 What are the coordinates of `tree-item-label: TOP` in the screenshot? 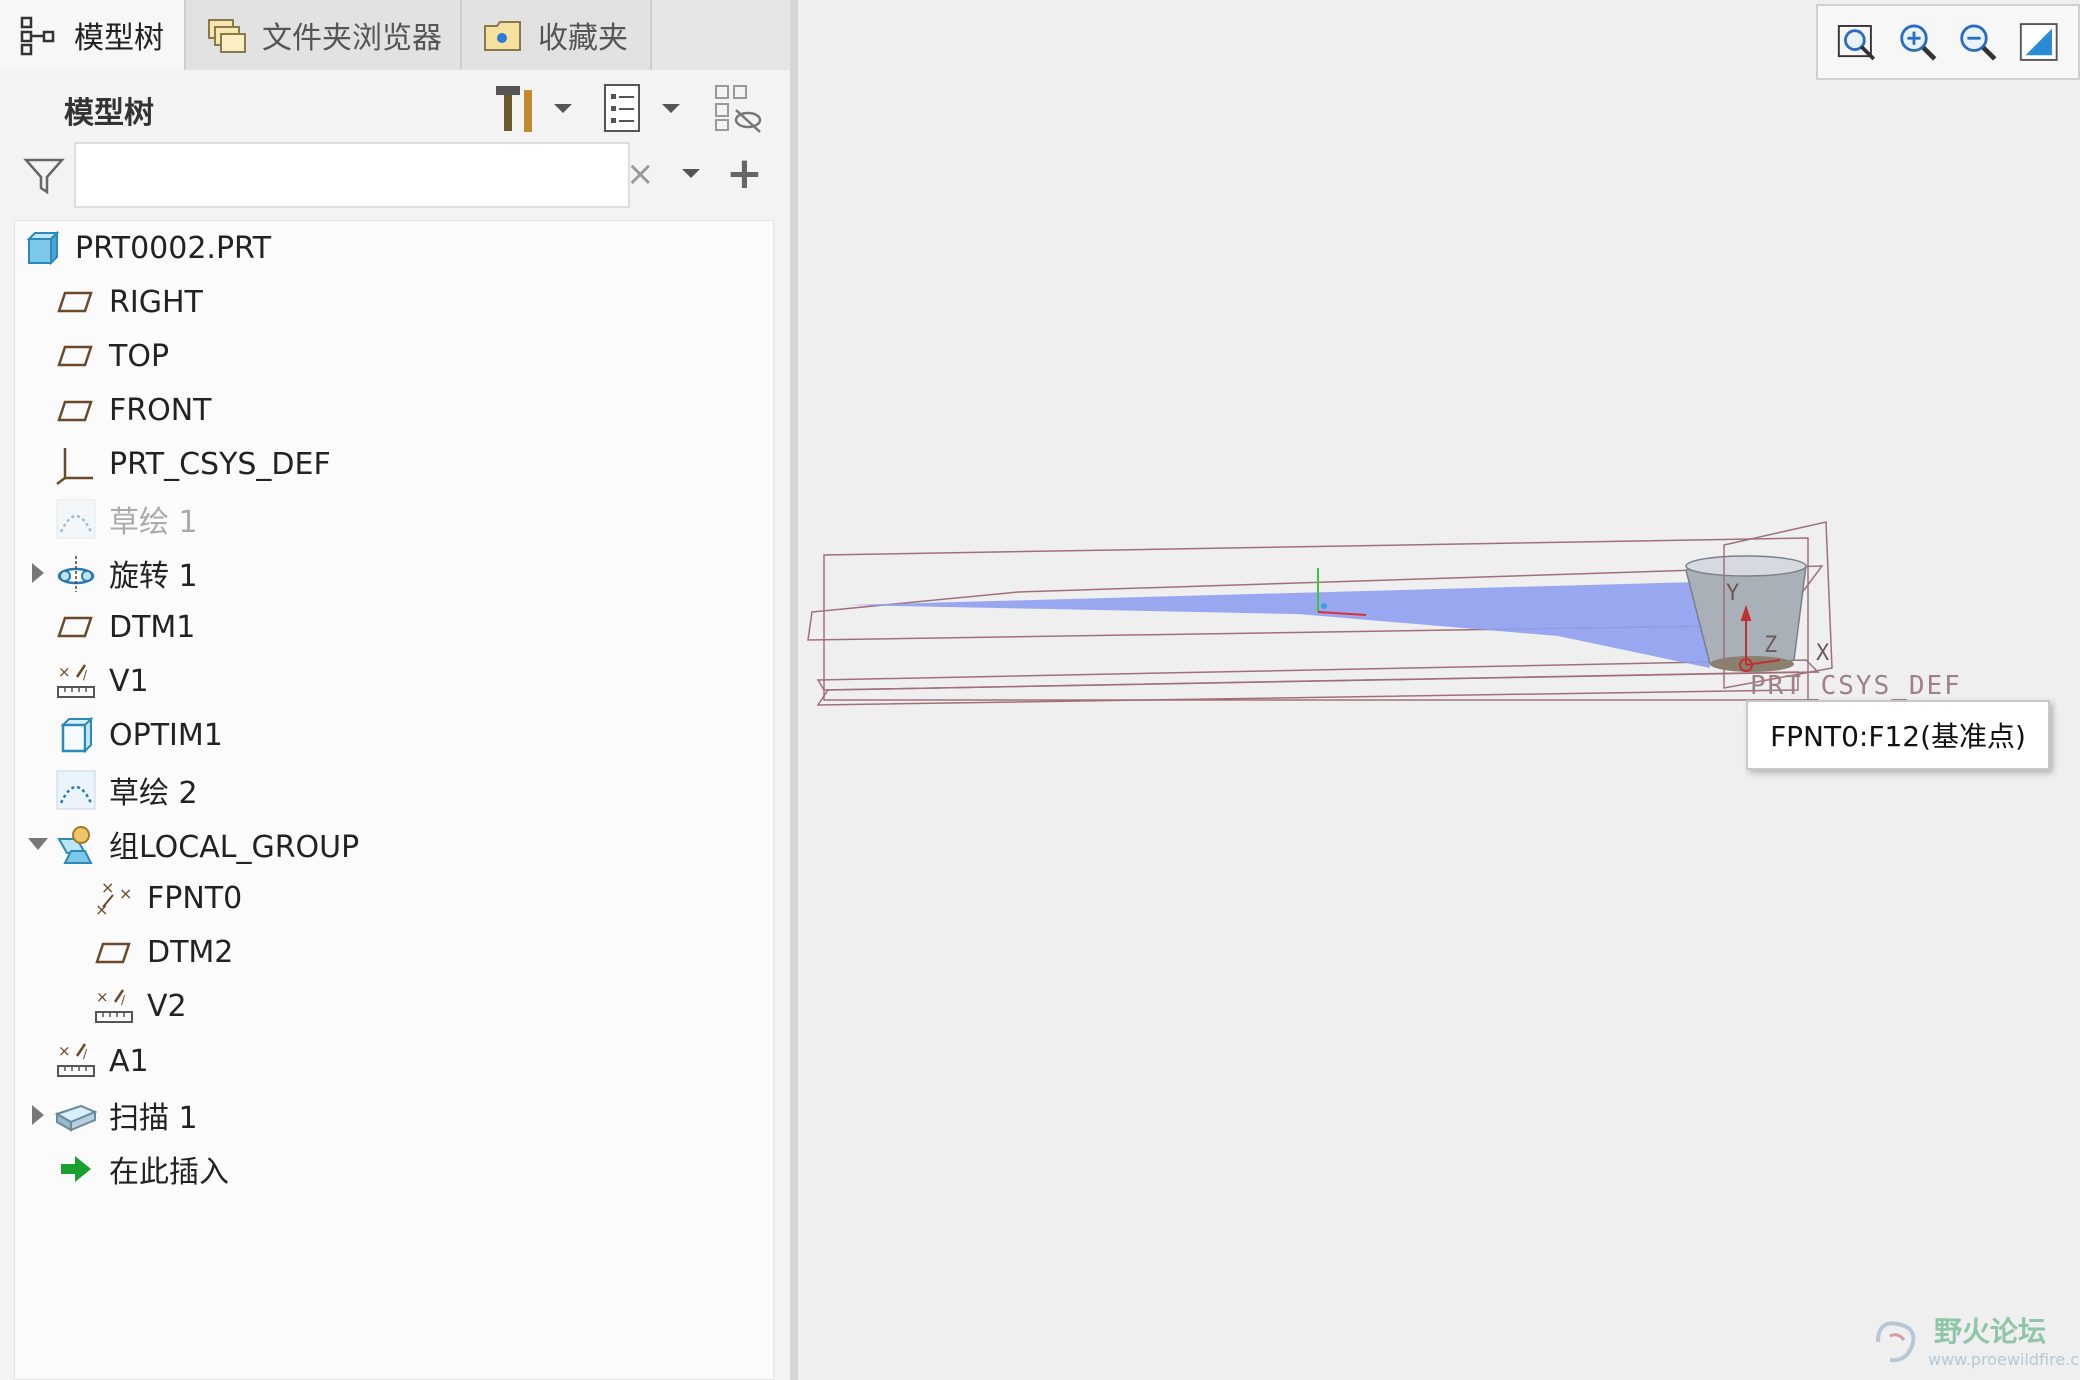 It's located at (139, 356).